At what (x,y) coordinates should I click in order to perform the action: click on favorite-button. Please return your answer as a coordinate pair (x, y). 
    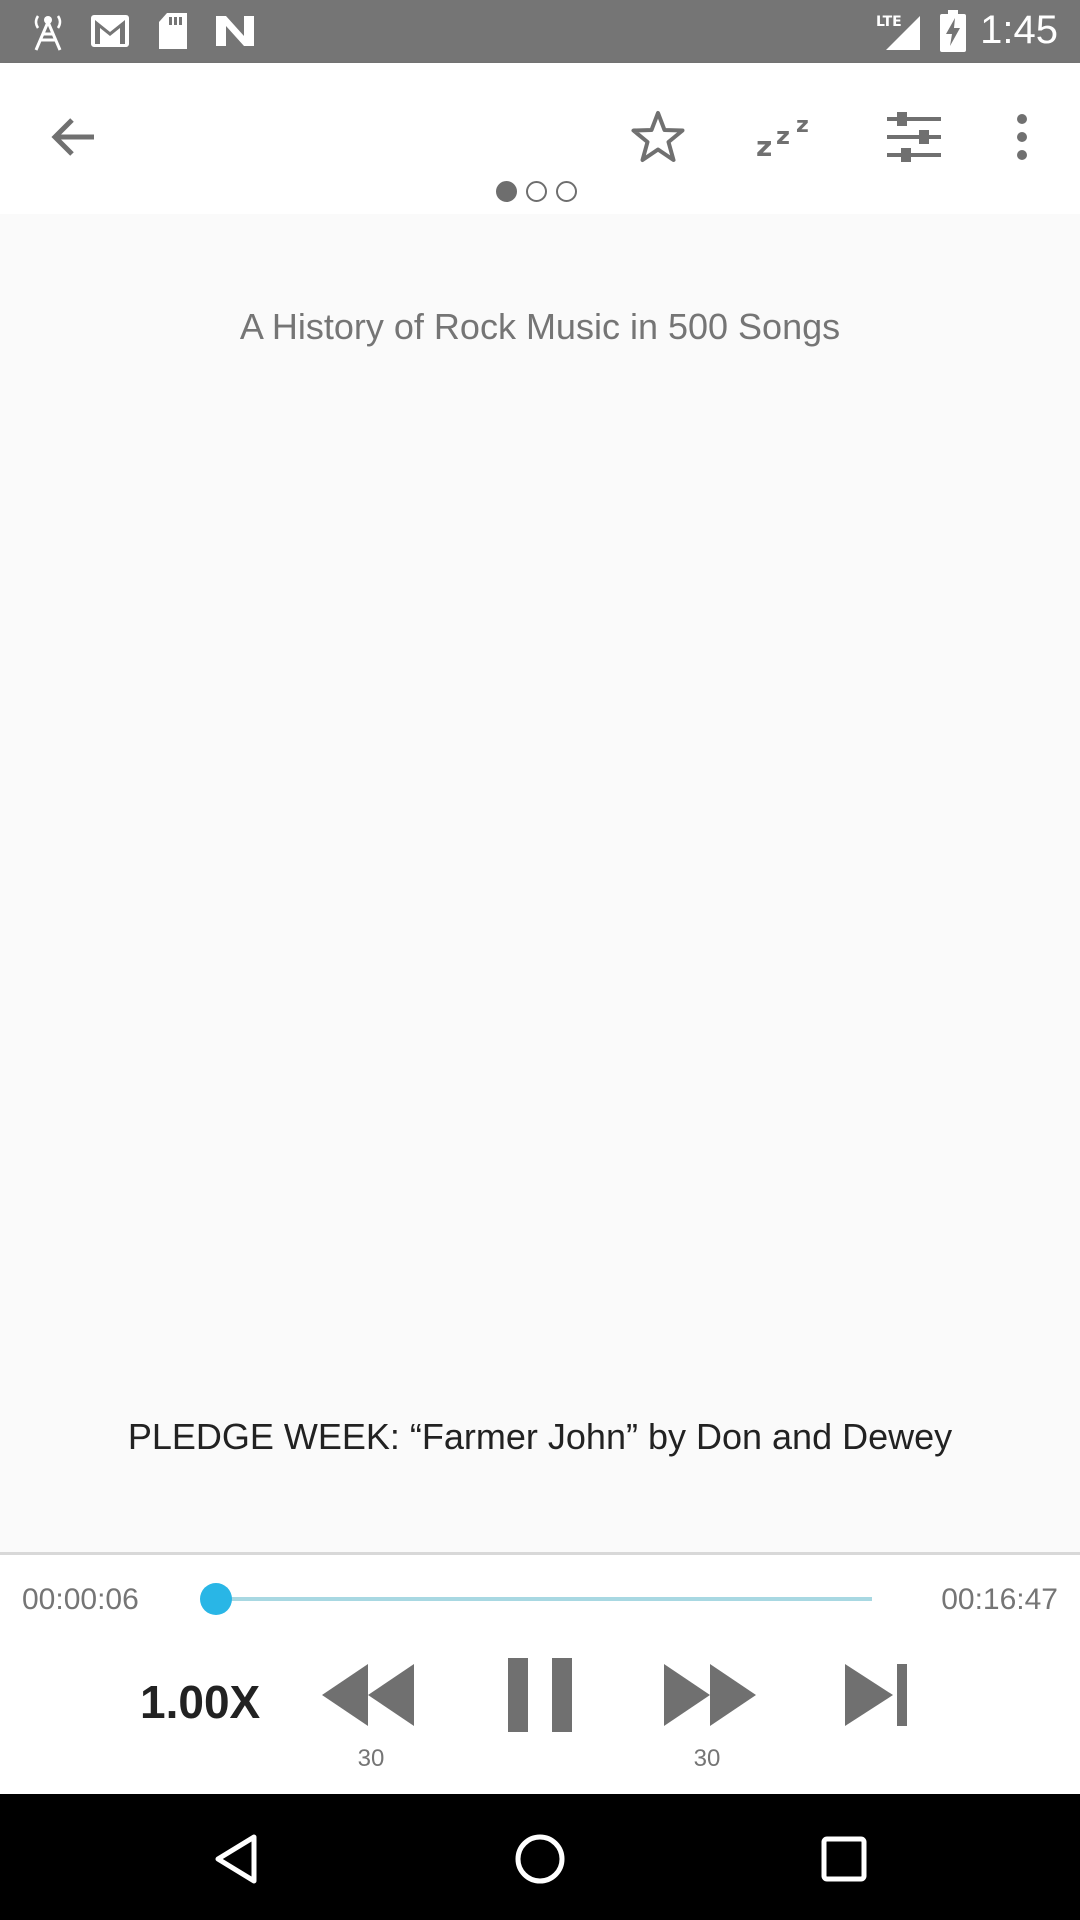
    Looking at the image, I should click on (658, 137).